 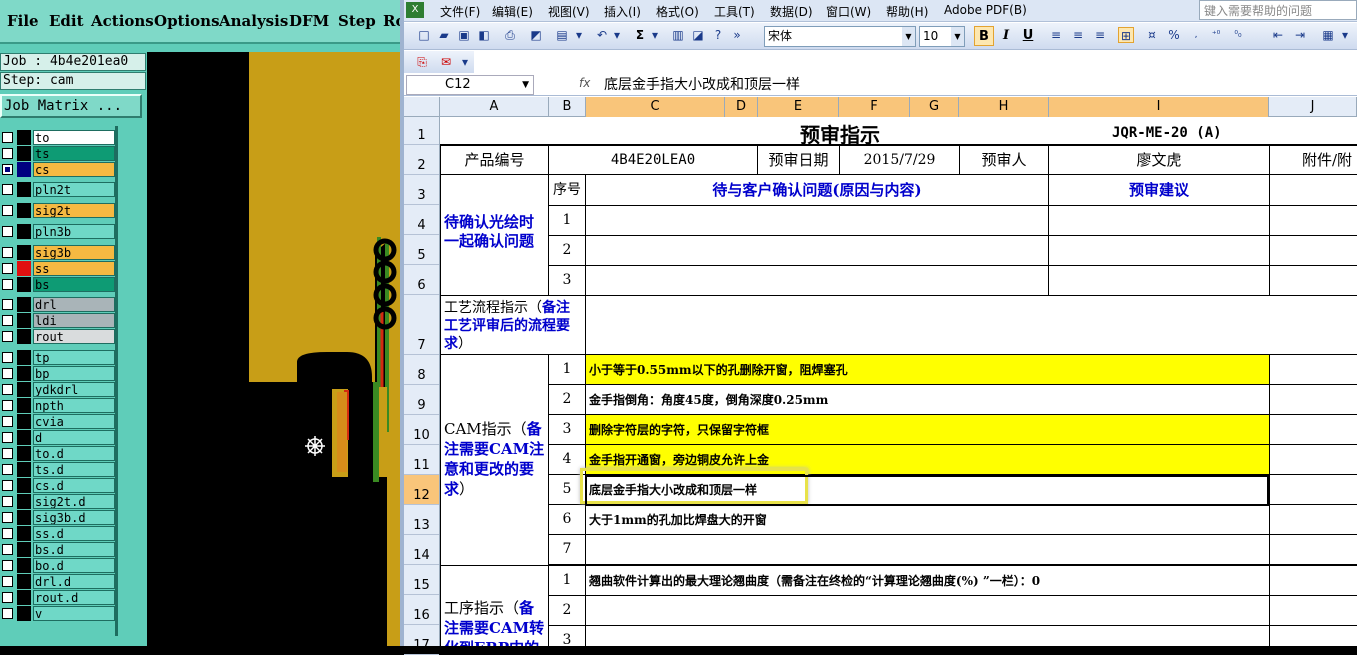 What do you see at coordinates (1196, 35) in the screenshot?
I see `comma-style-icon: ,` at bounding box center [1196, 35].